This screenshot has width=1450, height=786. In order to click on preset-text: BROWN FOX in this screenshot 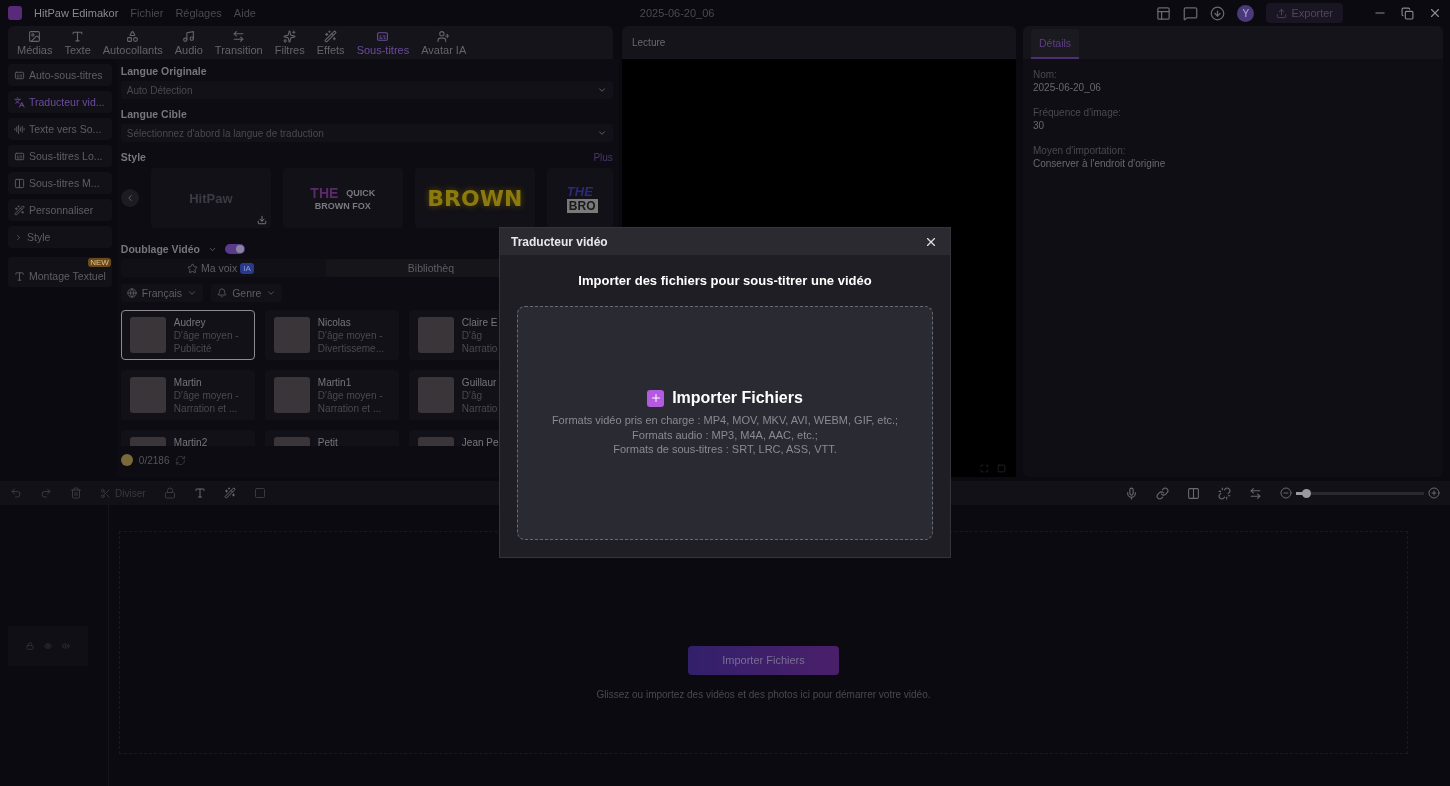, I will do `click(342, 206)`.